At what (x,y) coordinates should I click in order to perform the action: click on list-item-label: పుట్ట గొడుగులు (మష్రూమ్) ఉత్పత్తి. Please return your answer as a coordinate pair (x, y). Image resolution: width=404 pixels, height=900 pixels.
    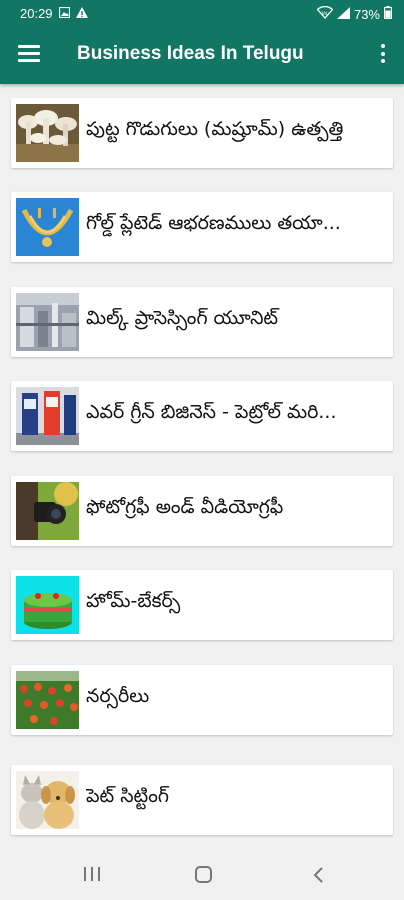
    Looking at the image, I should click on (215, 129).